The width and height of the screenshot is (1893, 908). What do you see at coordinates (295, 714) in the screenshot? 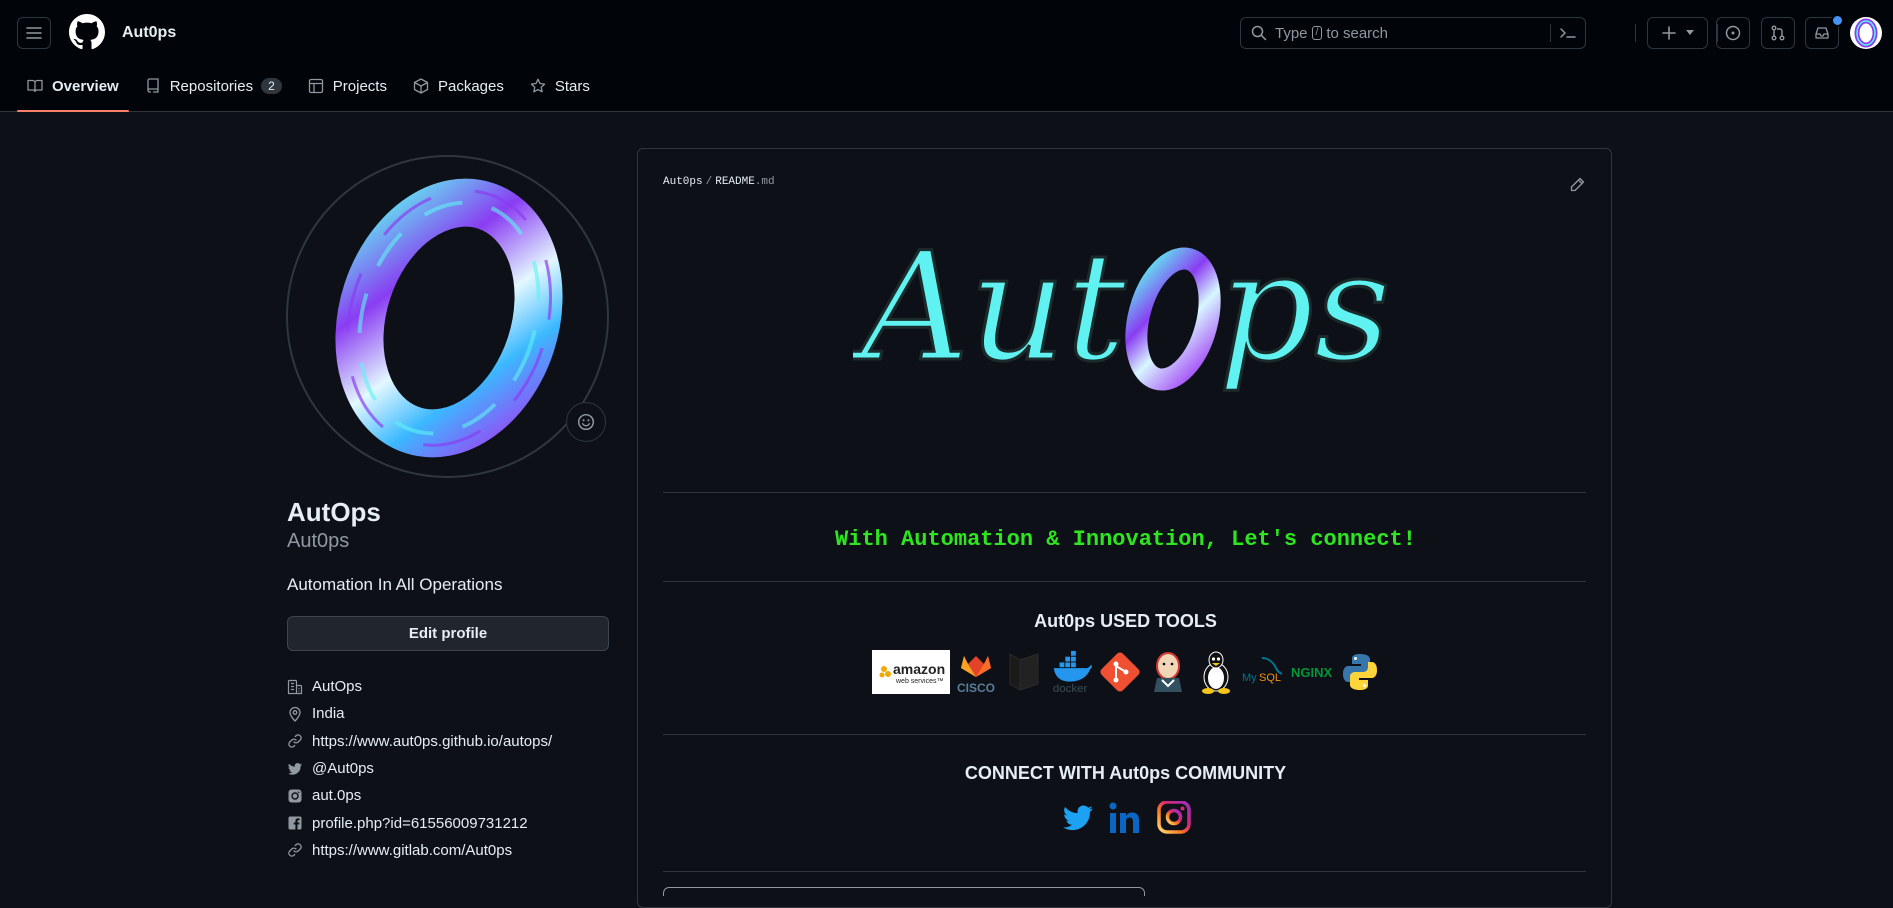
I see `location-icon` at bounding box center [295, 714].